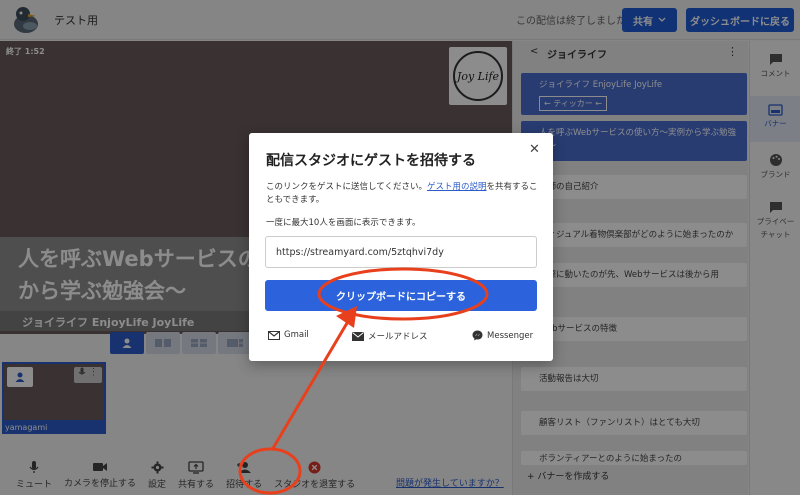 This screenshot has height=495, width=800. I want to click on guest-limit-note: 一度に最大10人を画面に表示できます。, so click(343, 223).